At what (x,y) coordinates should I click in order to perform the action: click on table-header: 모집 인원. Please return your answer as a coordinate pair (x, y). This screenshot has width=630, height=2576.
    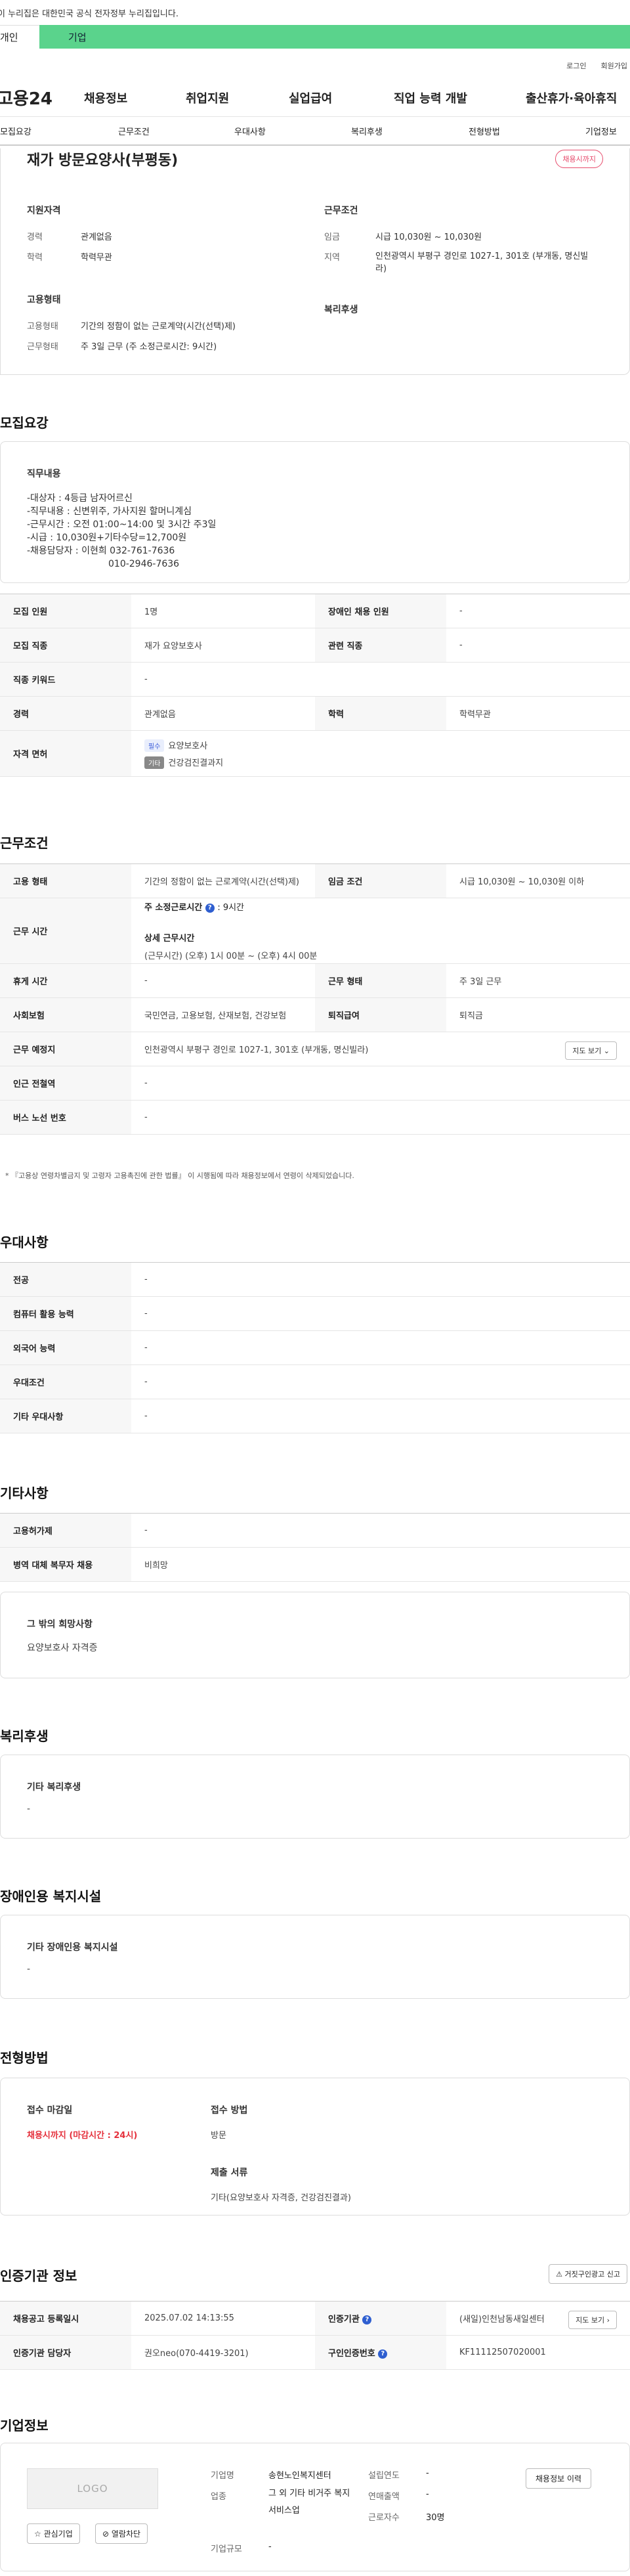
    Looking at the image, I should click on (65, 611).